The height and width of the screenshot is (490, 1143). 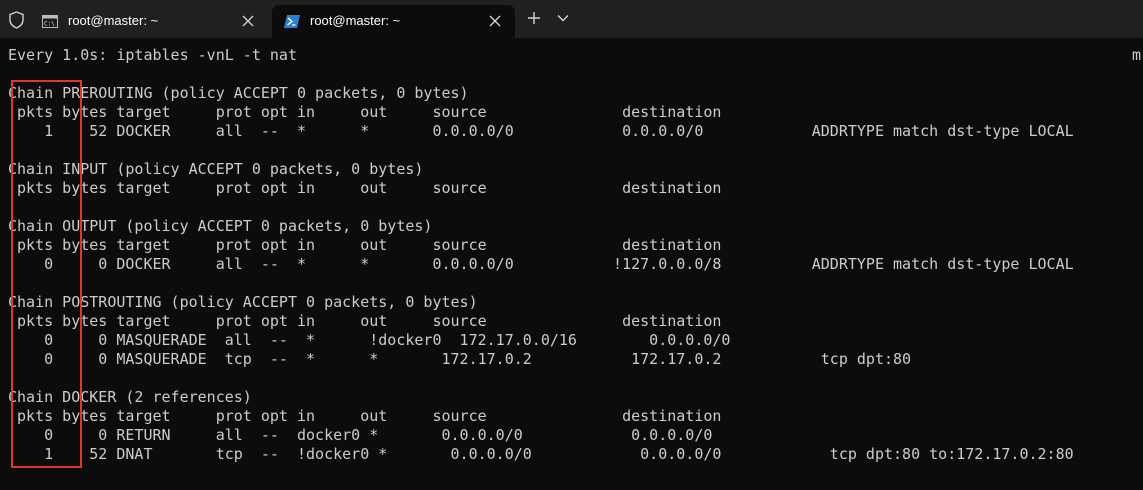 I want to click on cmd-icon: C:\, so click(x=50, y=21).